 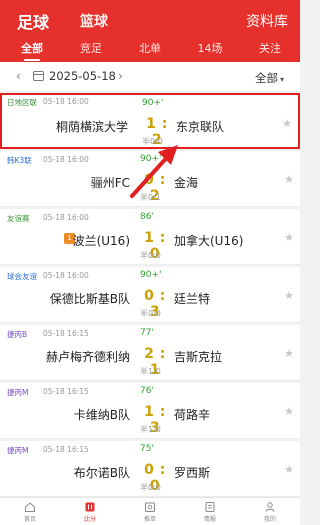 I want to click on nav-score: 比分, so click(x=90, y=512).